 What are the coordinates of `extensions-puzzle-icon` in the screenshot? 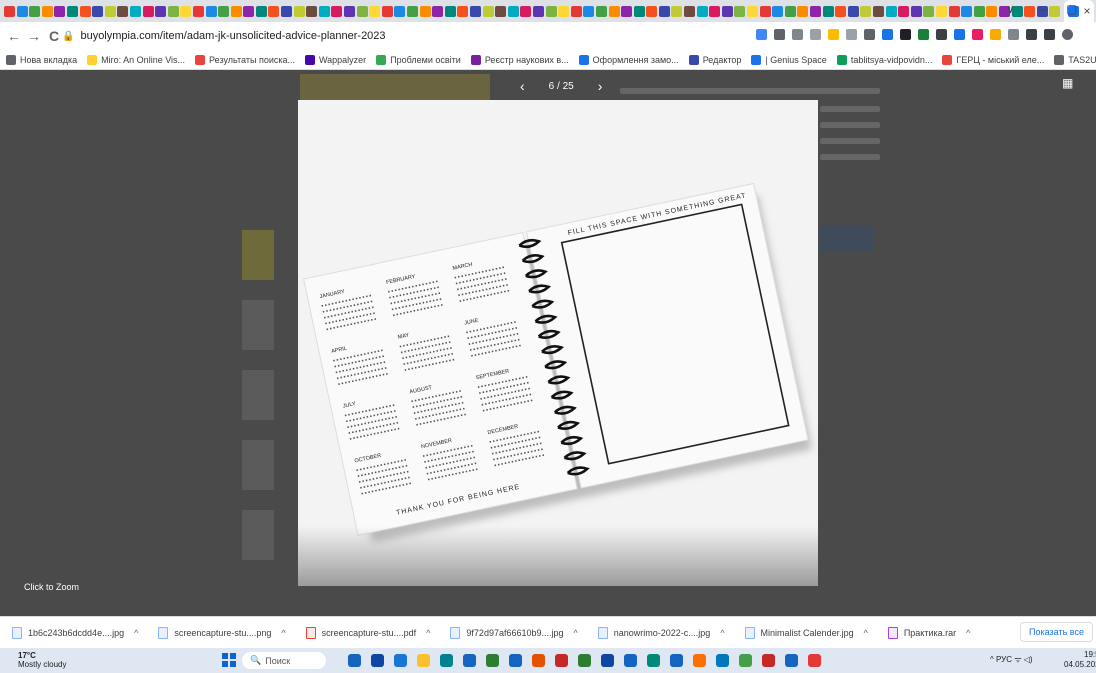 It's located at (1031, 34).